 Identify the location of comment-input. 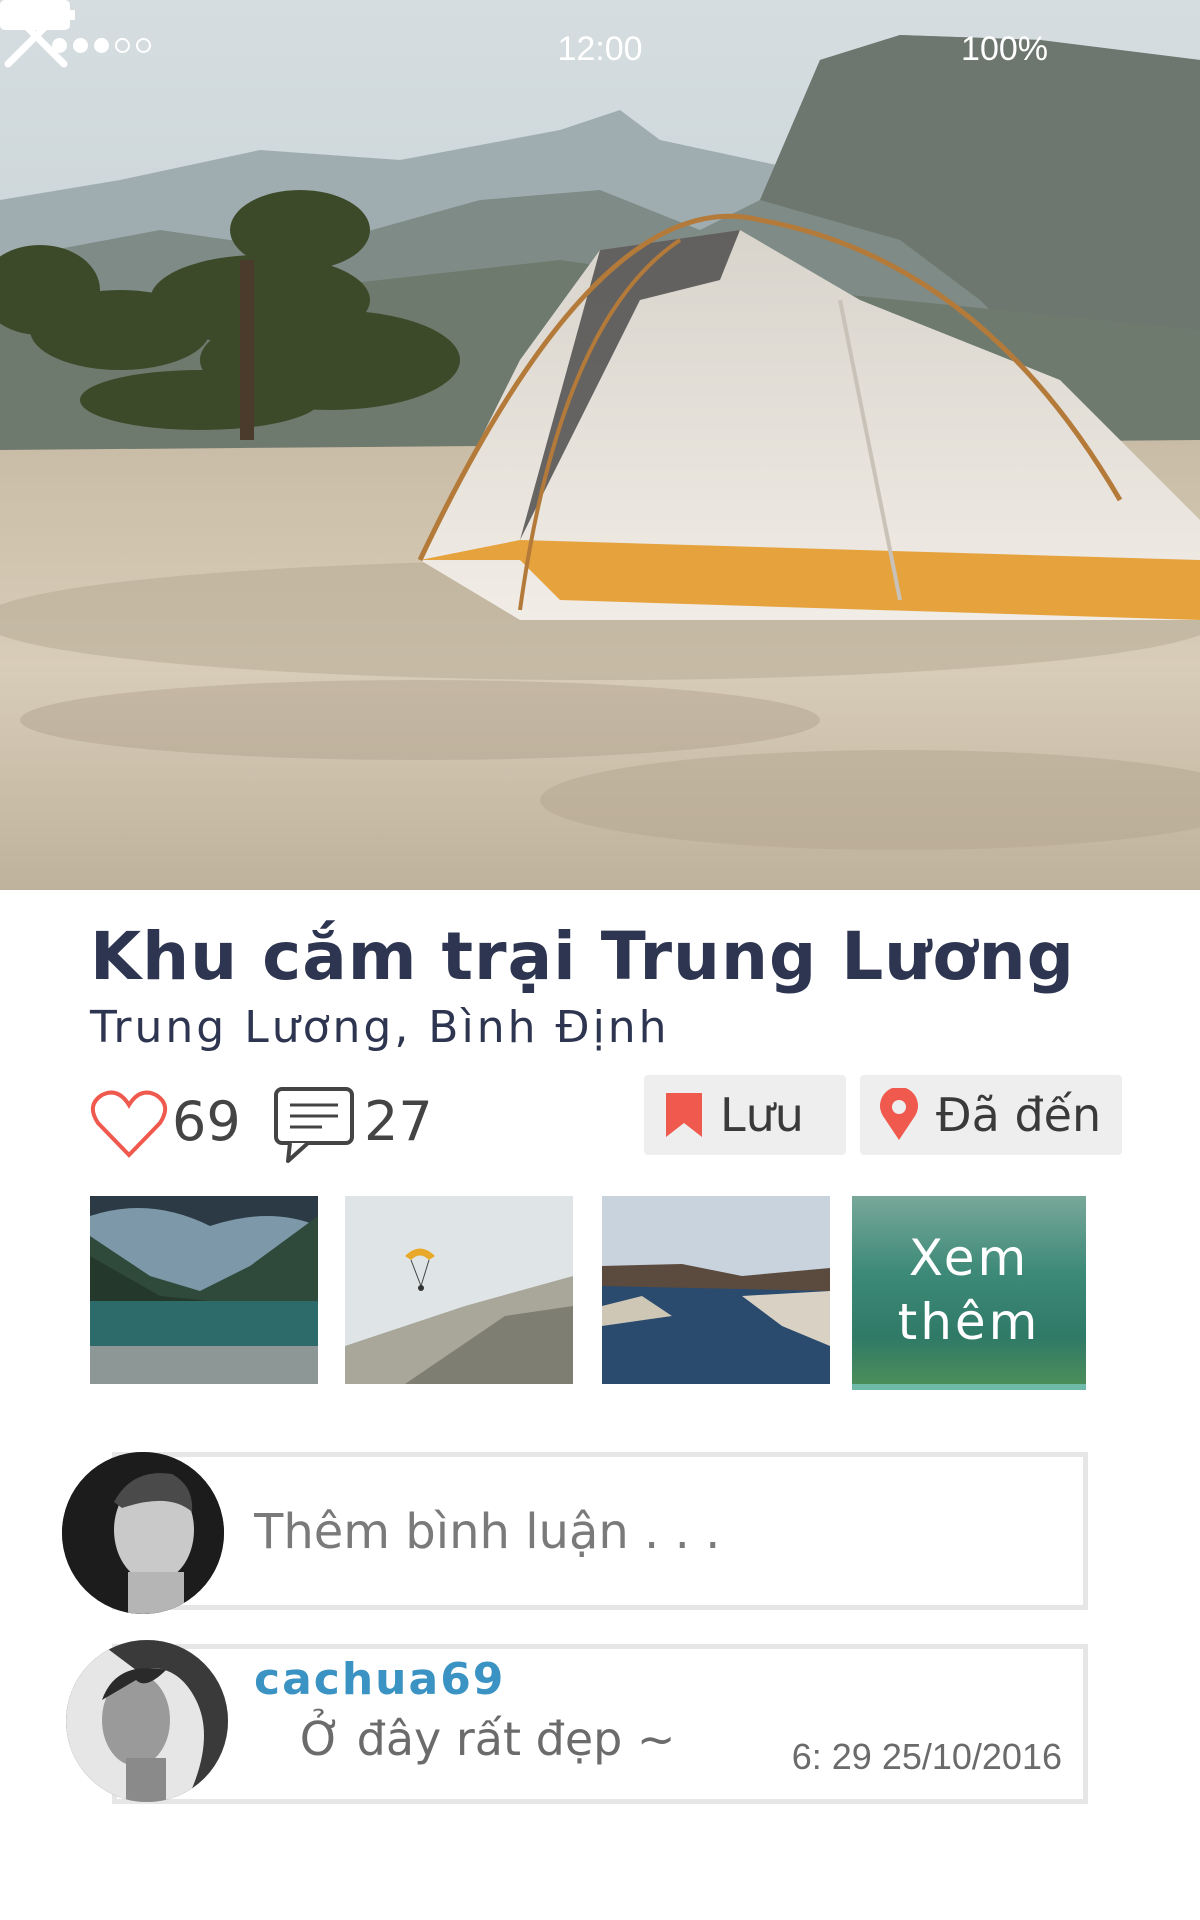
(654, 1532).